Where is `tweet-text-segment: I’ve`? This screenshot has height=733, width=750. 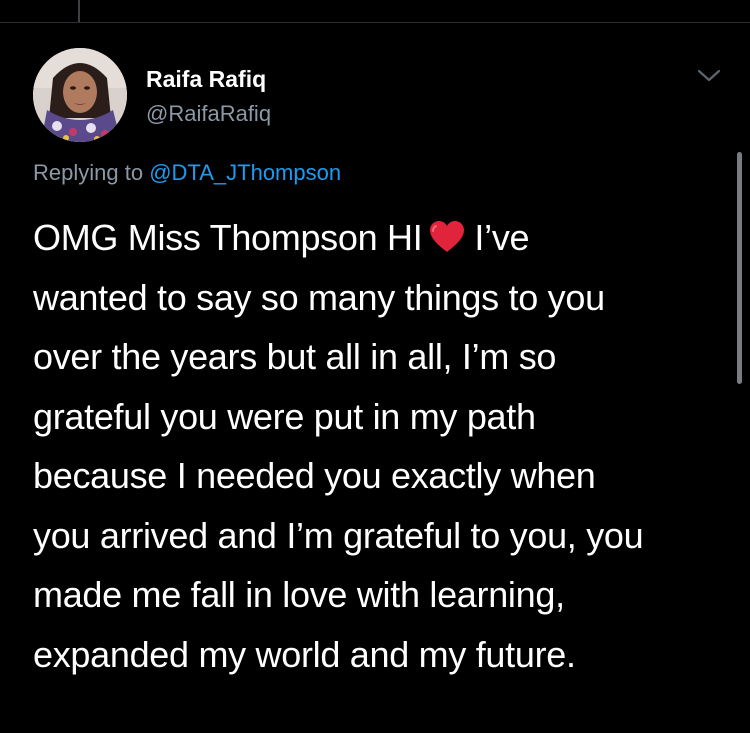
tweet-text-segment: I’ve is located at coordinates (502, 237).